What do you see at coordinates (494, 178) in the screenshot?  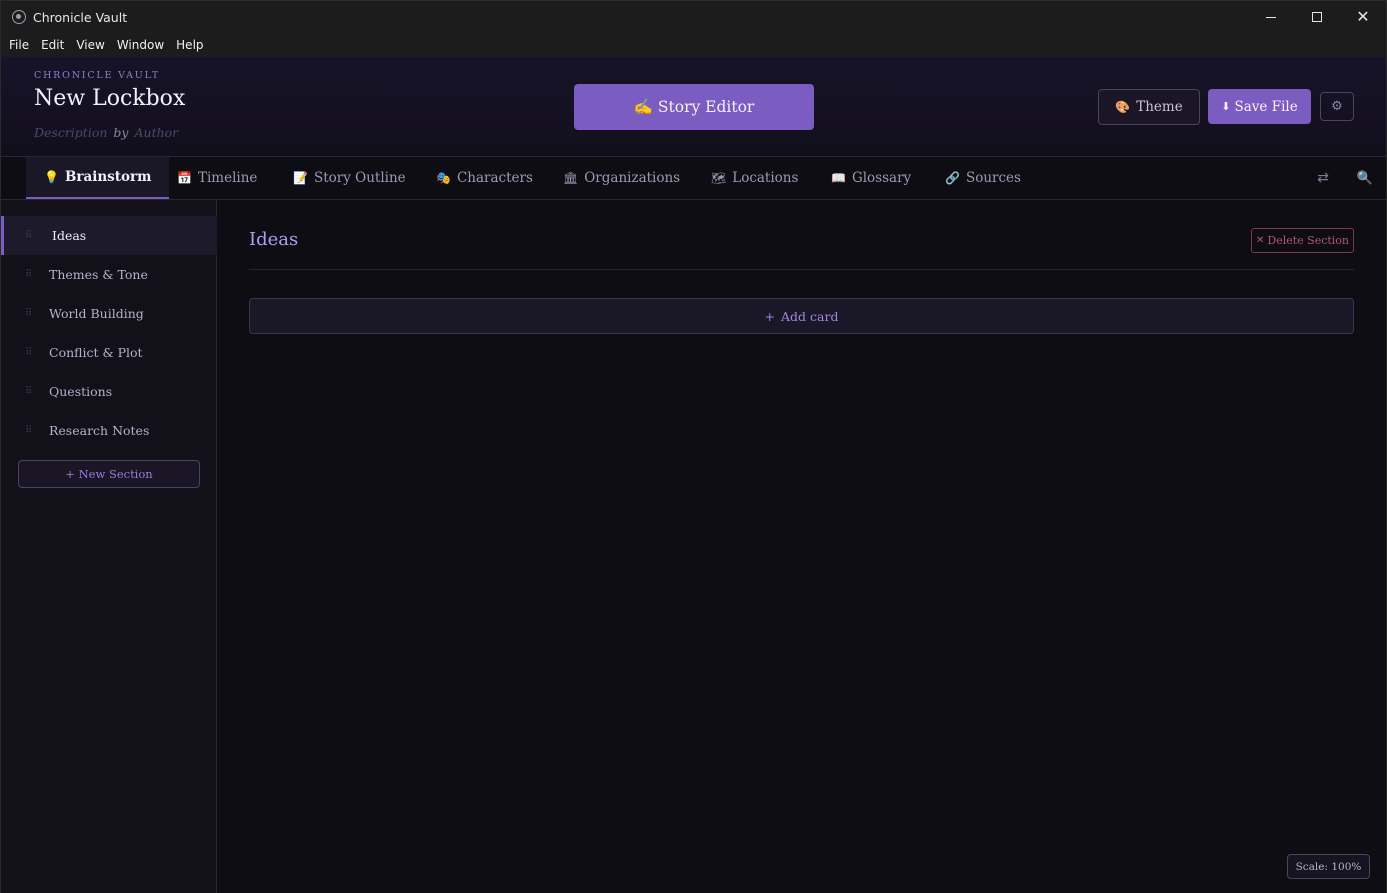 I see `tab-label: Characters` at bounding box center [494, 178].